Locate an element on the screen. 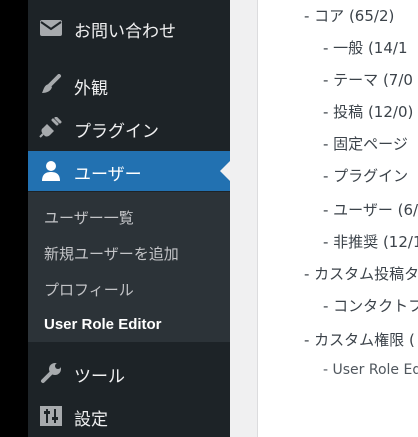 The width and height of the screenshot is (418, 437). current-menu-arrow is located at coordinates (225, 171).